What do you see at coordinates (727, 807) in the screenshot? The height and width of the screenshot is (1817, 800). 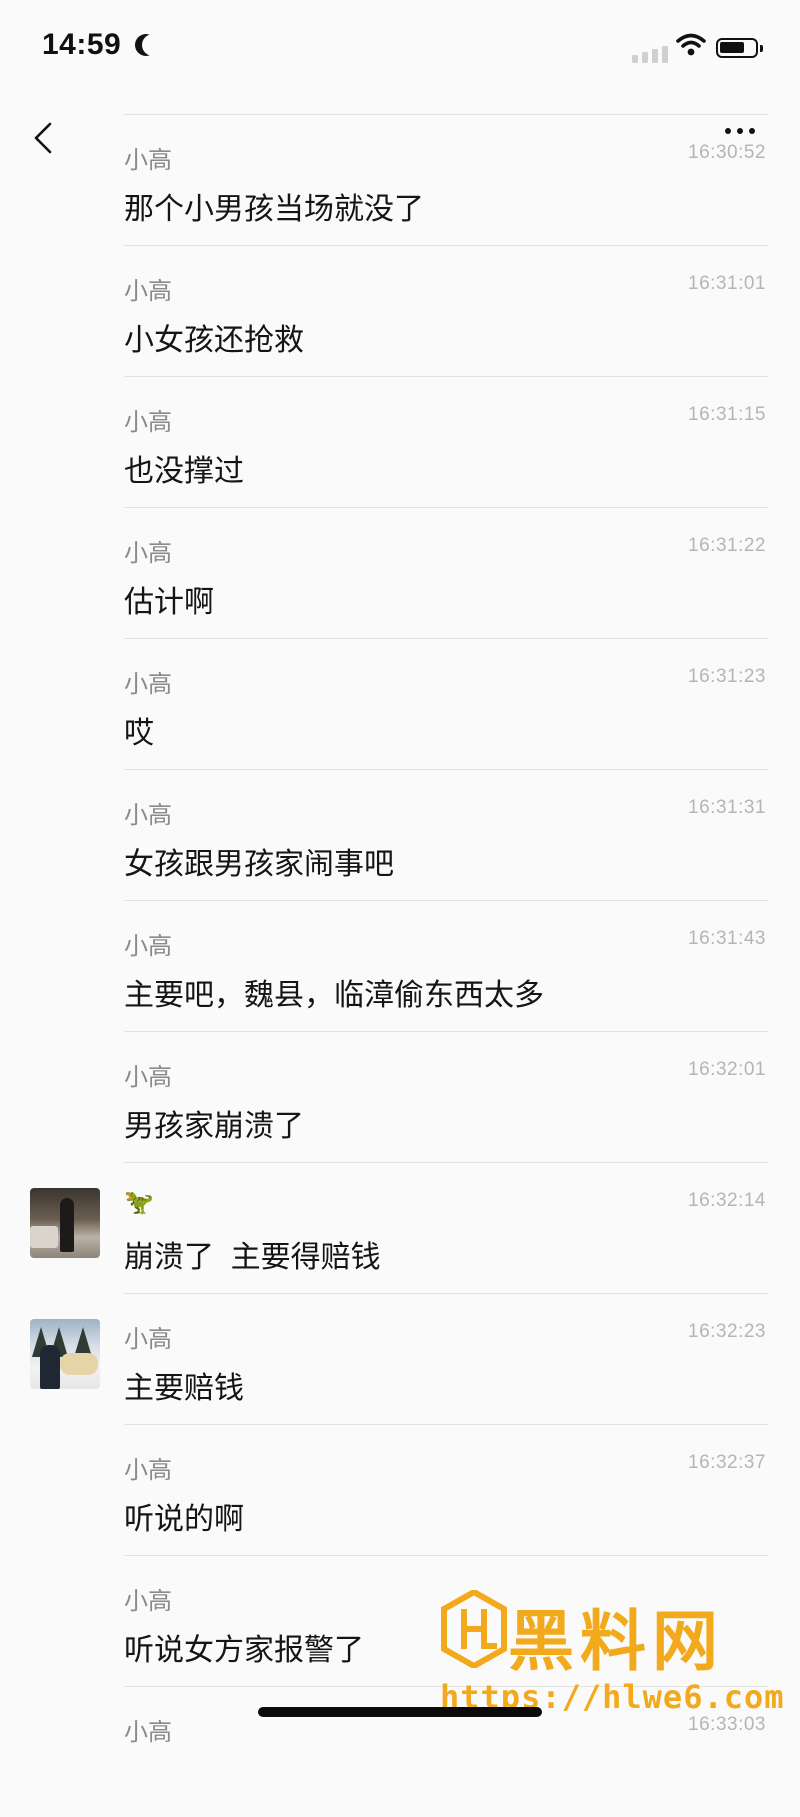 I see `message-time: 16:31:31` at bounding box center [727, 807].